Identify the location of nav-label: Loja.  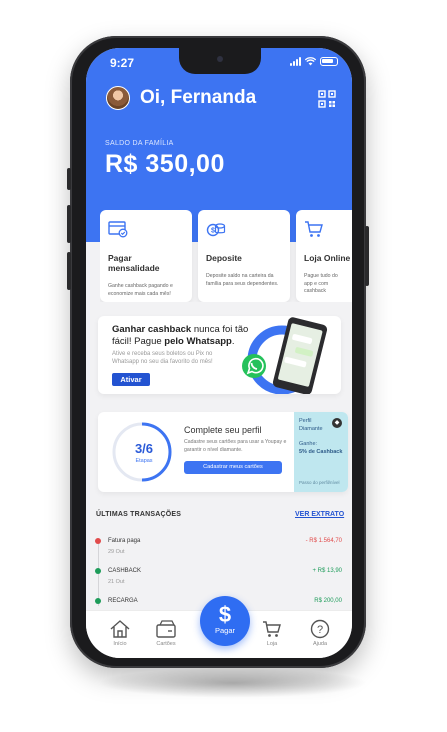
(272, 644).